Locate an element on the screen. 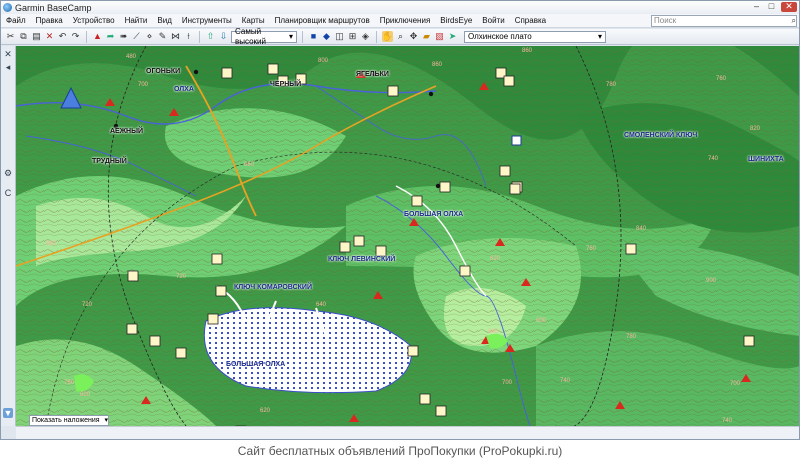  detail-level-select: Самый высокий ▾ is located at coordinates (264, 36).